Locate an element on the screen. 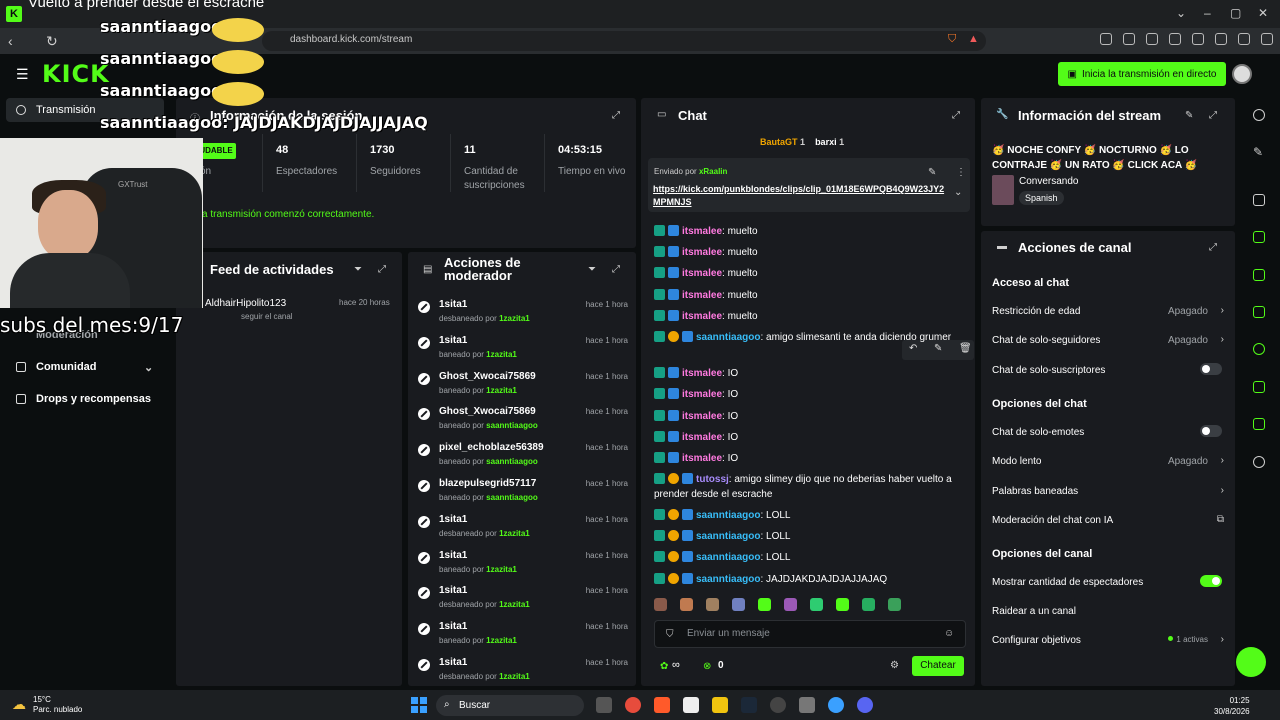  mod-action-user: blazepulsegrid57117 is located at coordinates (487, 483).